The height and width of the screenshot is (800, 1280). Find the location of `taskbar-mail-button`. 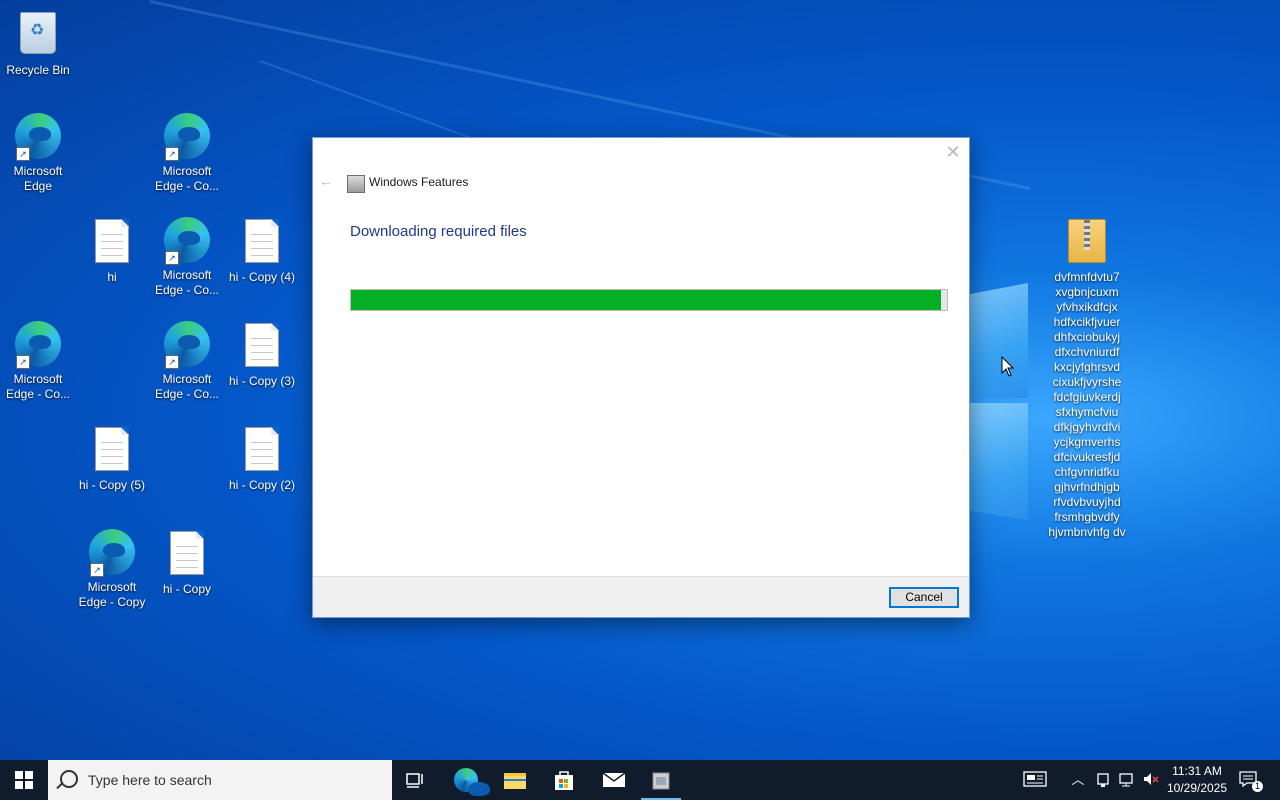

taskbar-mail-button is located at coordinates (614, 780).